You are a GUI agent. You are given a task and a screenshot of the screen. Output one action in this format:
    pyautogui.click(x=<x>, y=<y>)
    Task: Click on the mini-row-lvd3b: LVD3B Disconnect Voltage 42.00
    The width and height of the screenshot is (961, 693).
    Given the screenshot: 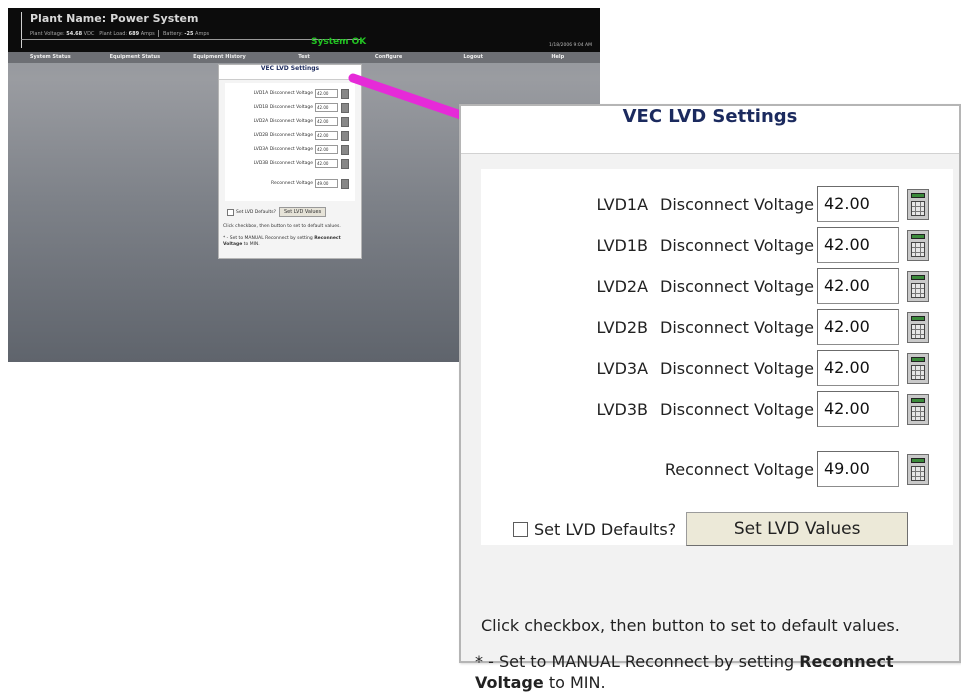 What is the action you would take?
    pyautogui.click(x=301, y=163)
    